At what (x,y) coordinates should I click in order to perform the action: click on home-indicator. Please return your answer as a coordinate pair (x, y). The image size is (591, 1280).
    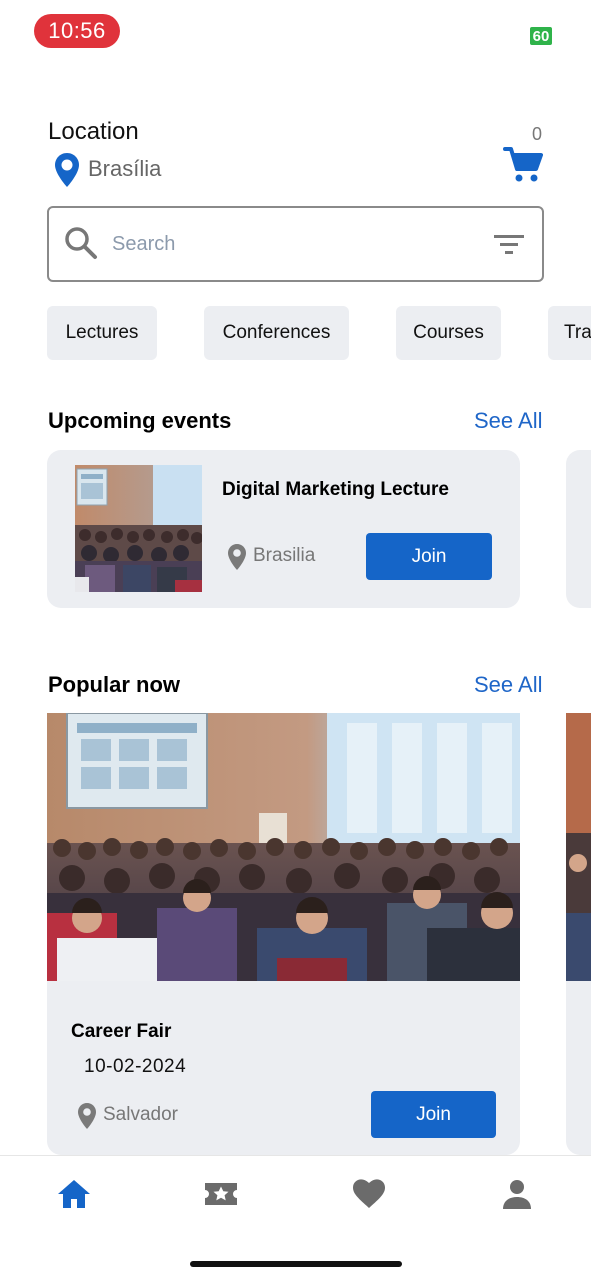
    Looking at the image, I should click on (296, 1264).